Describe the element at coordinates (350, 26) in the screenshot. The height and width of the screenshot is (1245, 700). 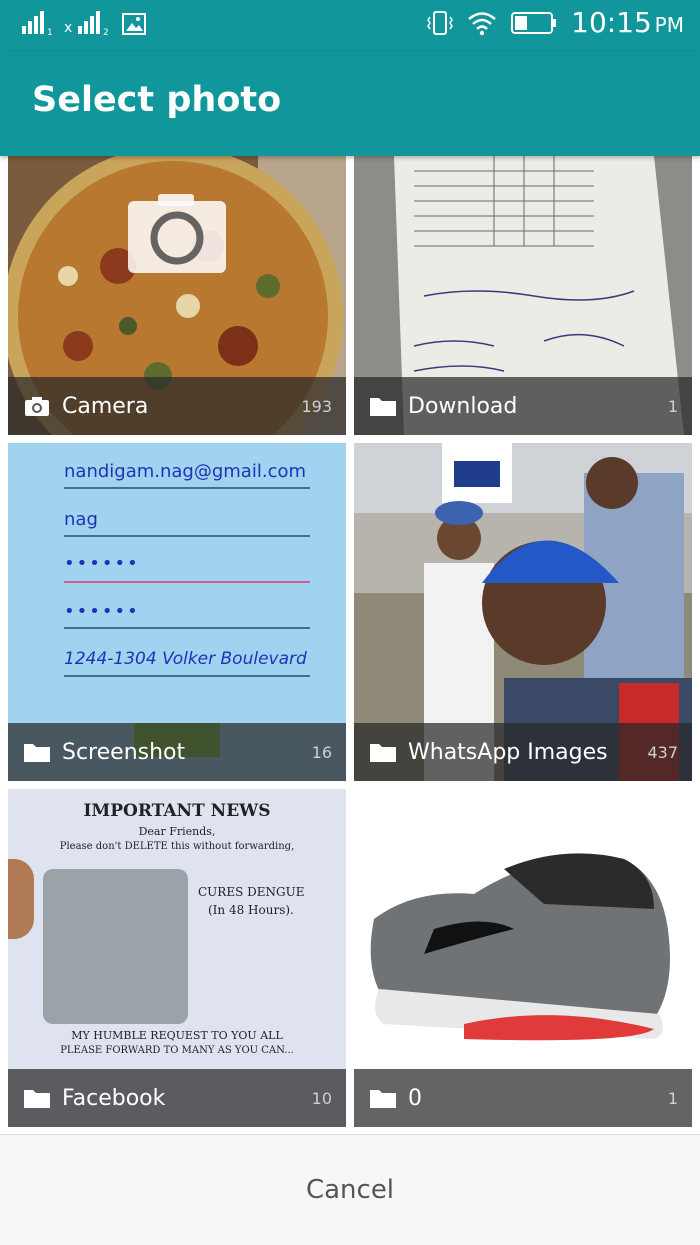
I see `status-bar: 1 x 2 10:15 PM` at that location.